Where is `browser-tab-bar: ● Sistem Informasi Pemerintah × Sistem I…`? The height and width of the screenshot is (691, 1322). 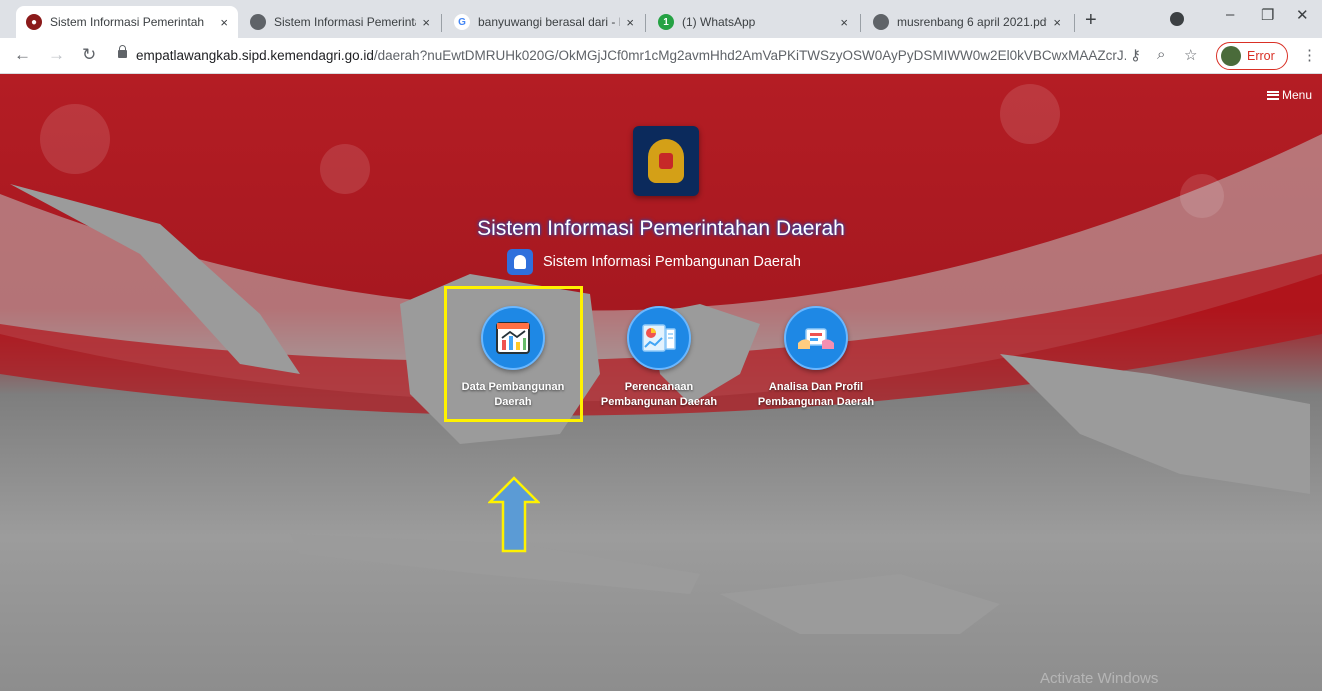
browser-tab-bar: ● Sistem Informasi Pemerintah × Sistem I… is located at coordinates (661, 19).